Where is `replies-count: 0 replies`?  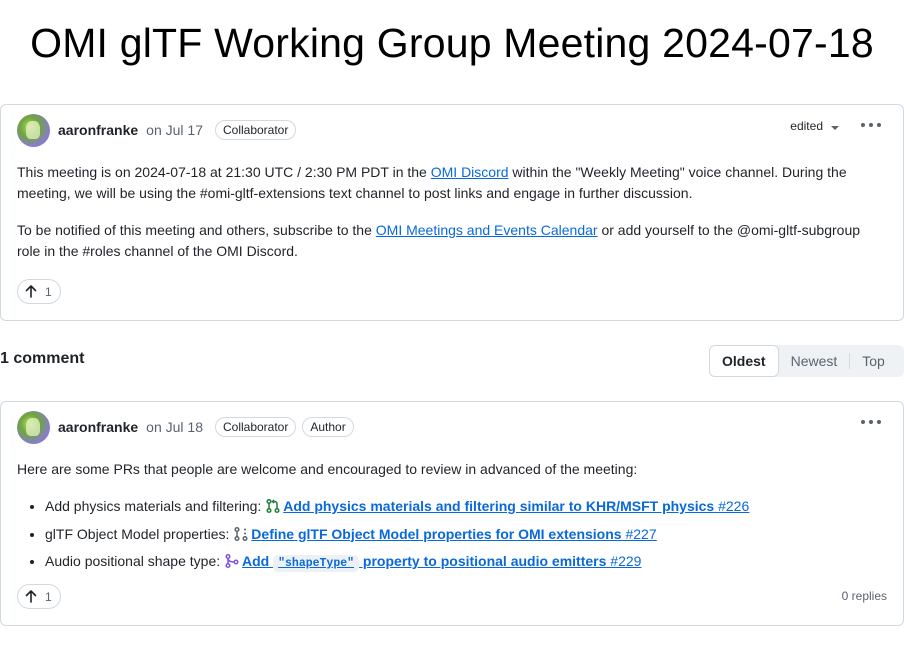
replies-count: 0 replies is located at coordinates (864, 596).